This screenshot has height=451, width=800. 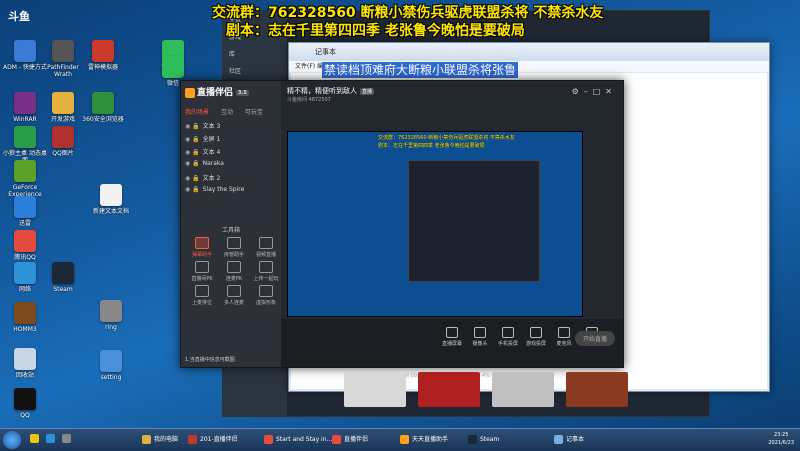 What do you see at coordinates (202, 151) in the screenshot?
I see `scene-item: ◉ 🔒 文本 4` at bounding box center [202, 151].